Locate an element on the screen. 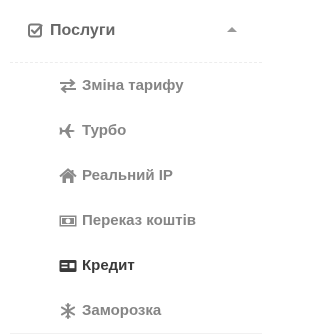 The image size is (320, 335). plane-icon is located at coordinates (67, 131).